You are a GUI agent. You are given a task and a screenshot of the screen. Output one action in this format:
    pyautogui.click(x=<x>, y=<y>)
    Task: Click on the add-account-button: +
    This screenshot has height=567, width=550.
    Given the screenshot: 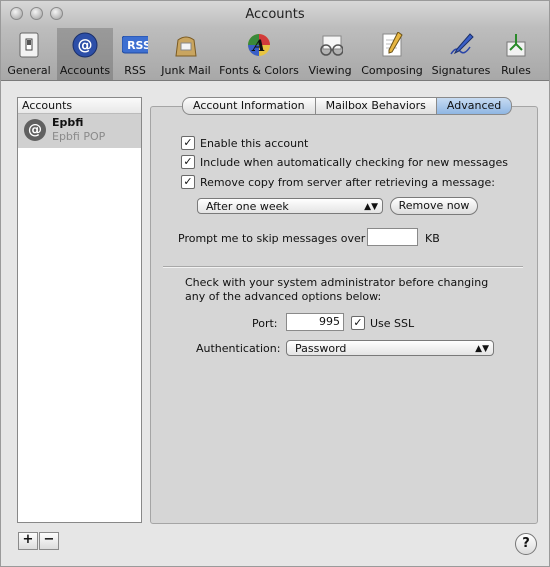 What is the action you would take?
    pyautogui.click(x=28, y=541)
    